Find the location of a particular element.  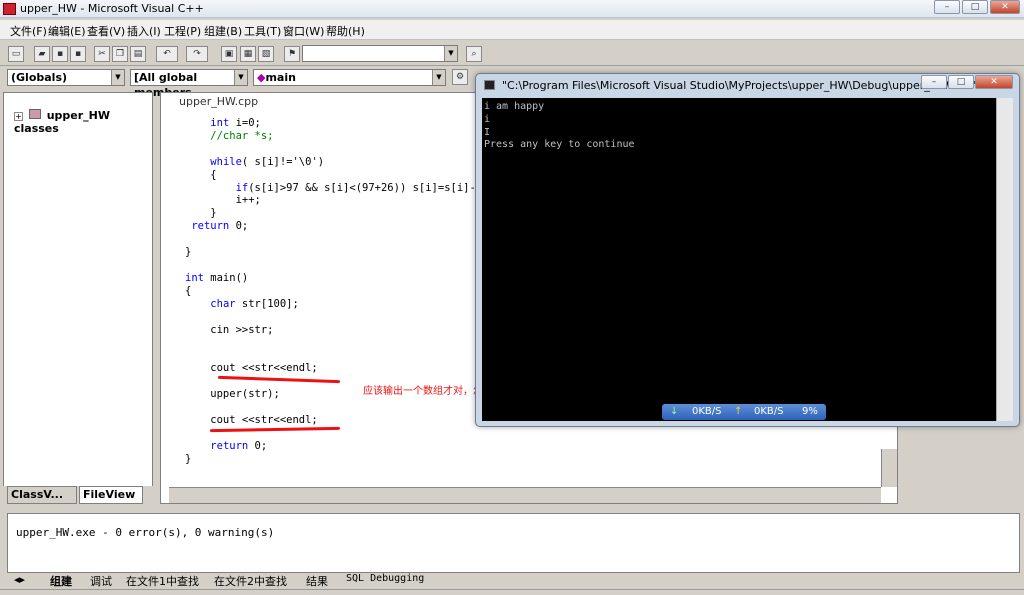

open-folder-icon: ▰ is located at coordinates (42, 54).